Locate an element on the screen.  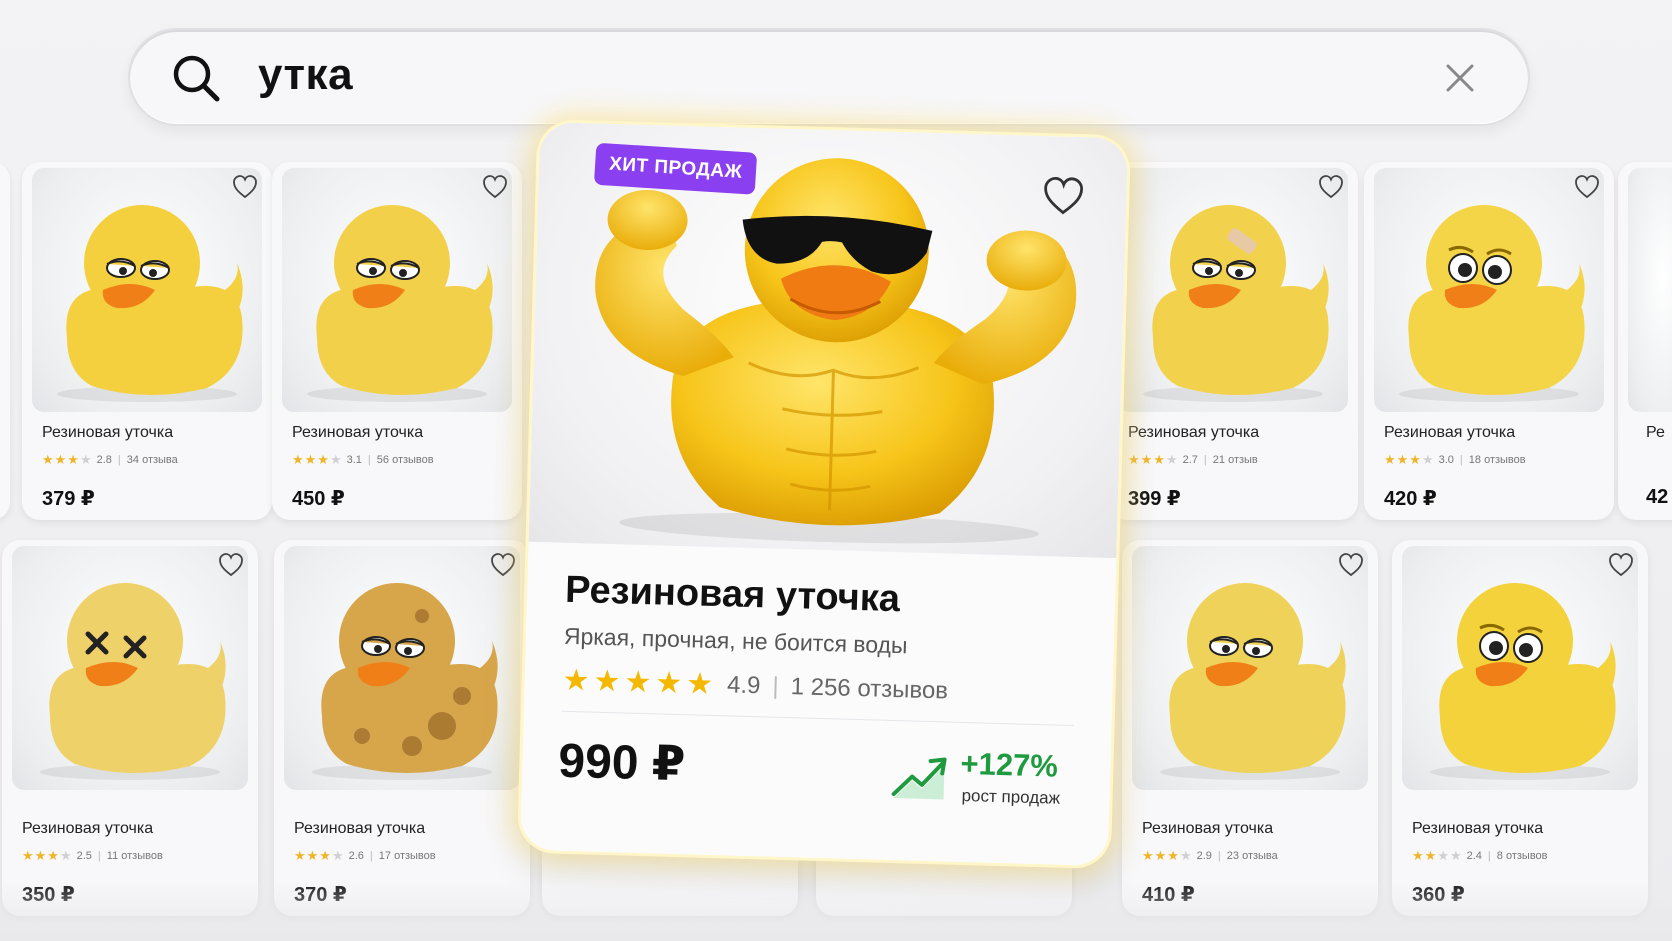
featured-product-name: Резиновая уточка is located at coordinates (732, 594).